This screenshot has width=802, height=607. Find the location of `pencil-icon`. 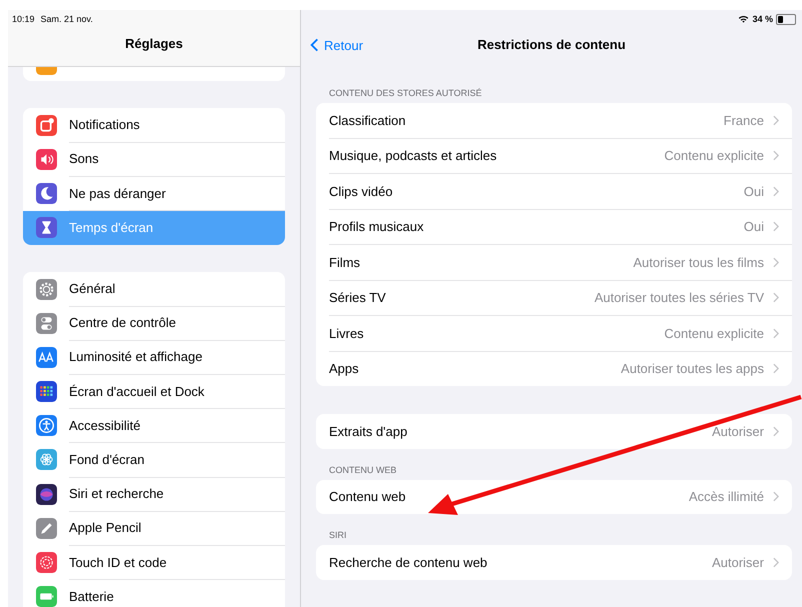

pencil-icon is located at coordinates (46, 528).